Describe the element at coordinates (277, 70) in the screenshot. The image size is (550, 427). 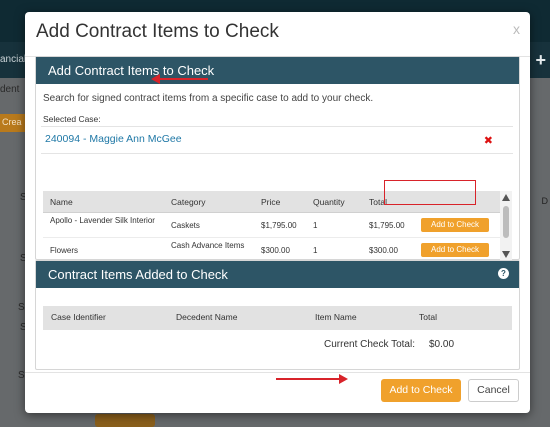
I see `panel-heading: Add Contract Items to Check` at that location.